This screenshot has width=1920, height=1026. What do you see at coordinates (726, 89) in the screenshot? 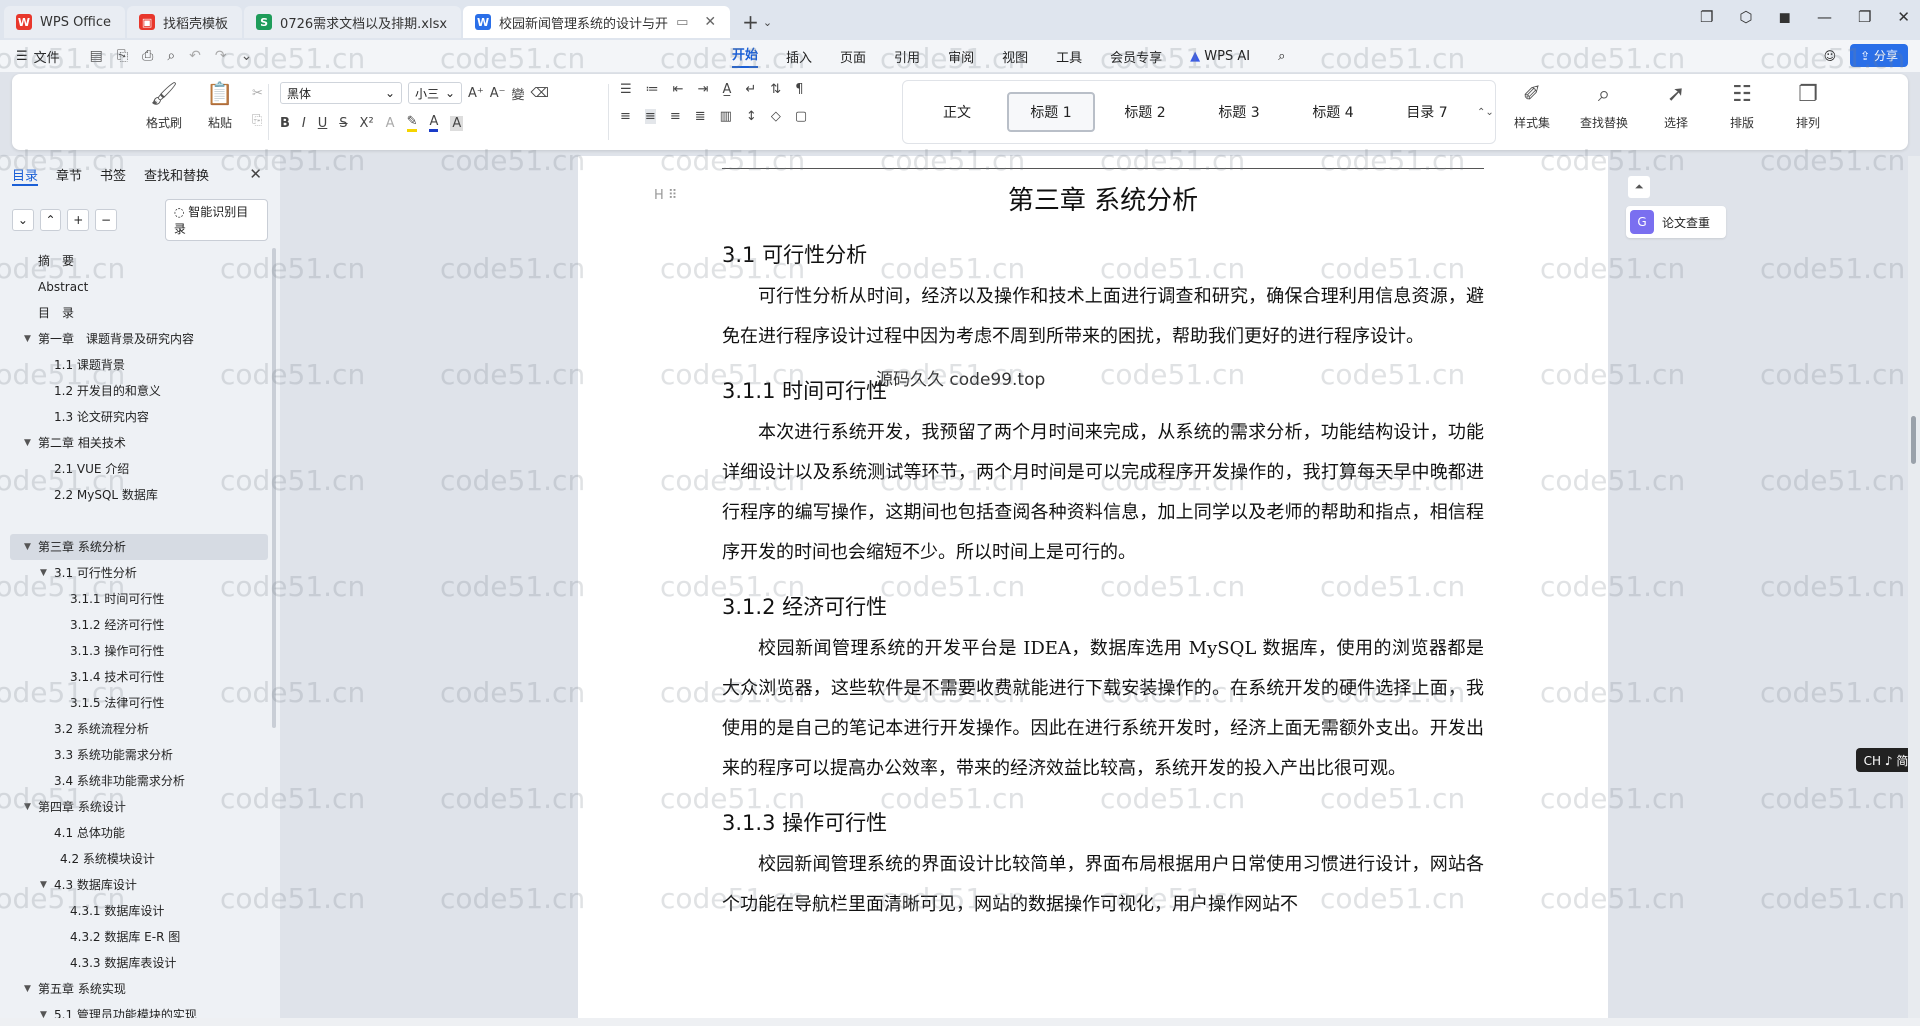
I see `chinese-layout-icon: A̲` at bounding box center [726, 89].